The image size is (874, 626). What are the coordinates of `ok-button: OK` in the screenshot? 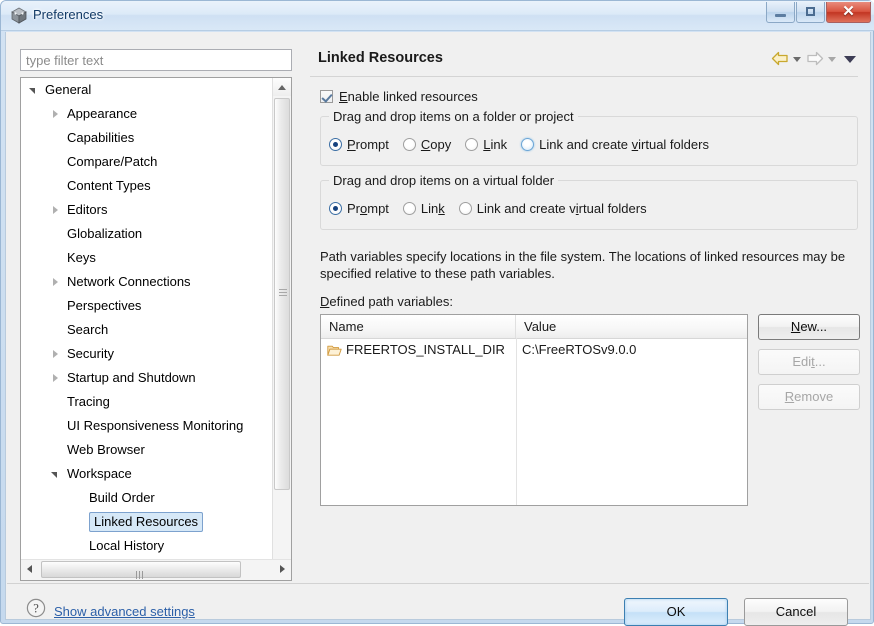 It's located at (676, 612).